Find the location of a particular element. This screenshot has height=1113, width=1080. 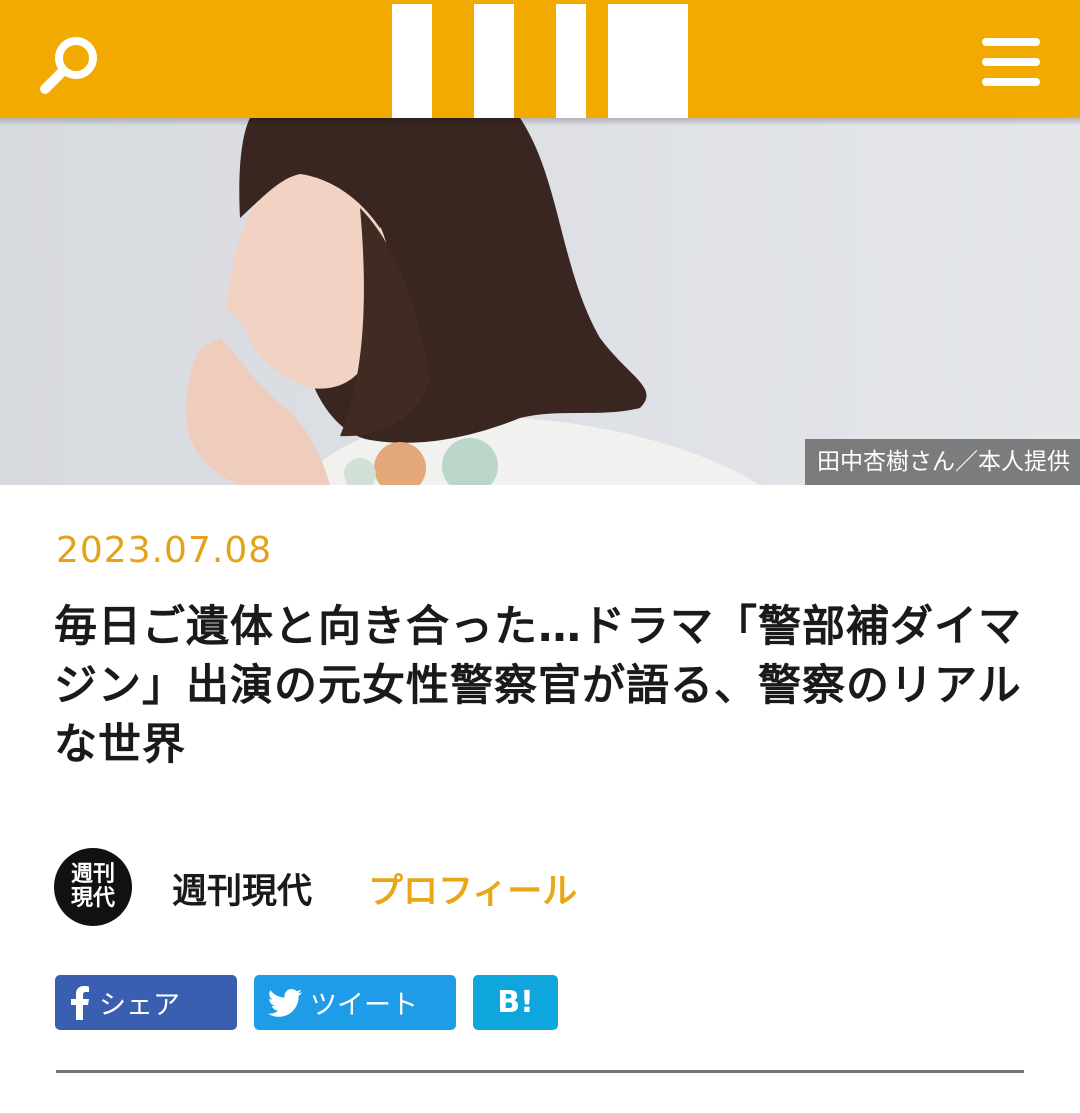

search-button is located at coordinates (70, 65).